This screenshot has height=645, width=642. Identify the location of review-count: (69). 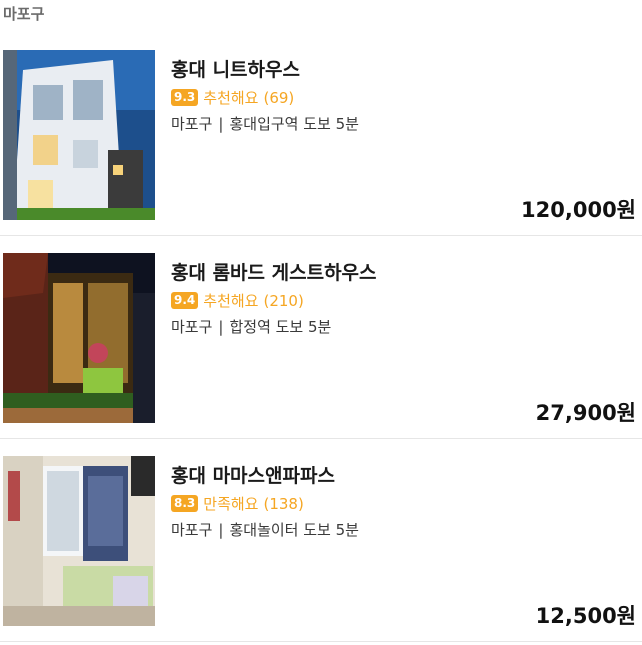
(279, 97).